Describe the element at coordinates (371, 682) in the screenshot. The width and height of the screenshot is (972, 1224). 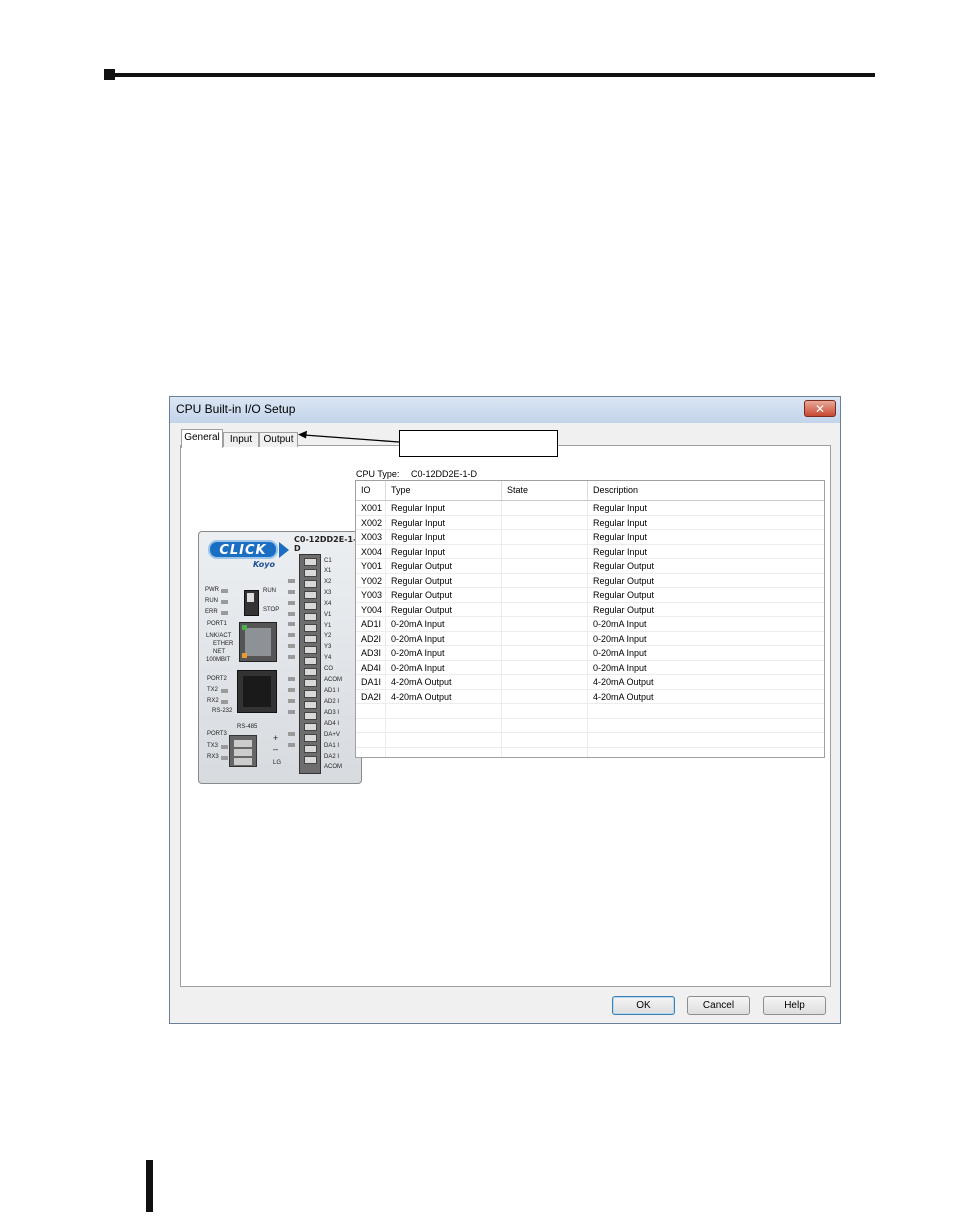
I see `cell-io: DA1I` at that location.